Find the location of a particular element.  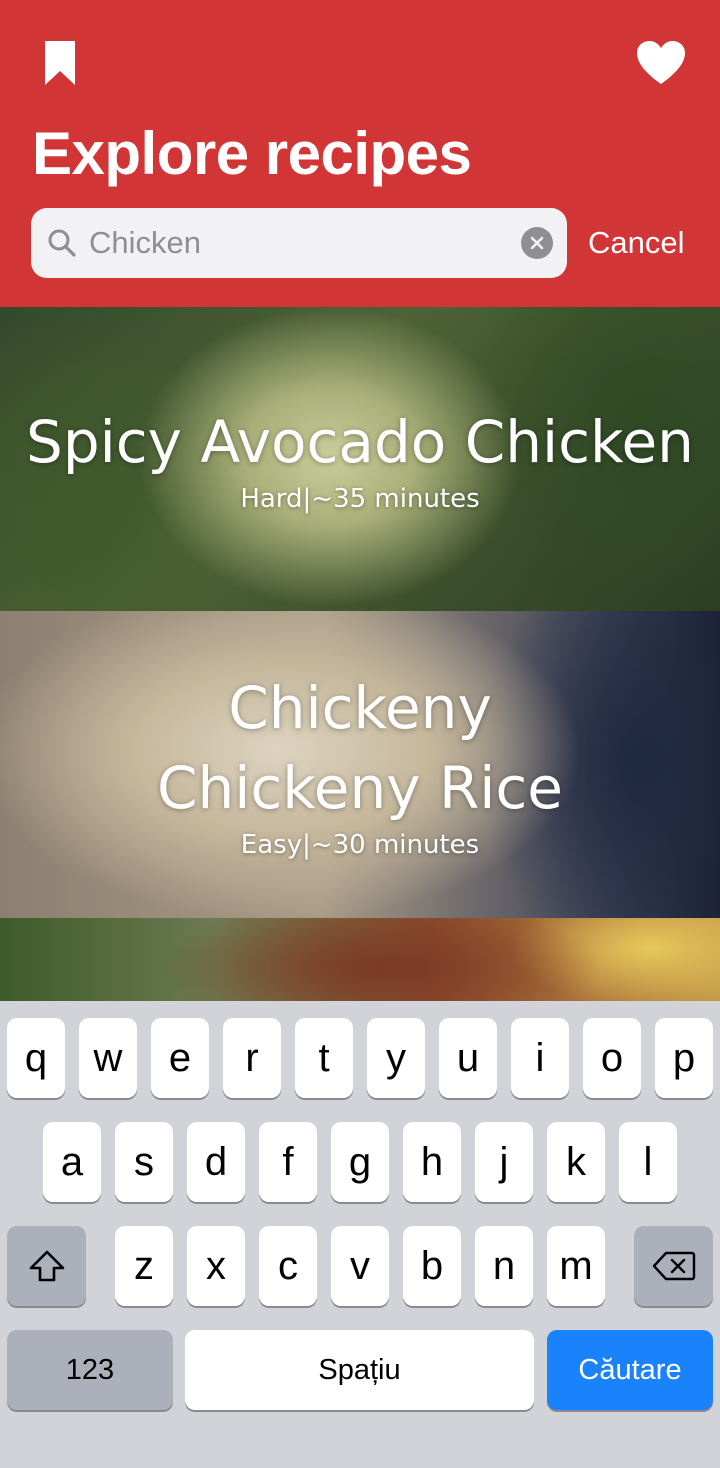

recipe-meta: Hard|~35 minutes is located at coordinates (360, 499).